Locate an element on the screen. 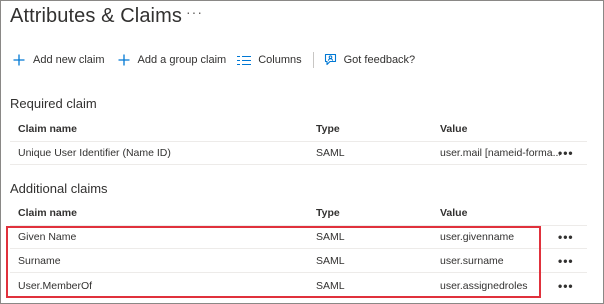  claim-value-cell: user.surname is located at coordinates (472, 261).